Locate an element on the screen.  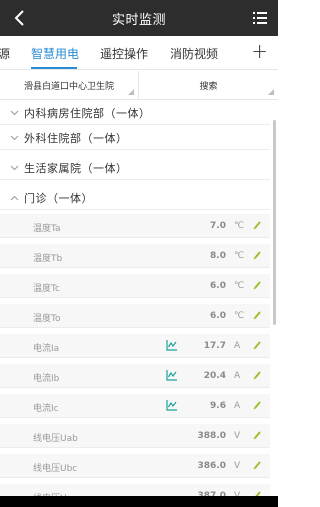
group-item: 外科住院部（一体） is located at coordinates (135, 138).